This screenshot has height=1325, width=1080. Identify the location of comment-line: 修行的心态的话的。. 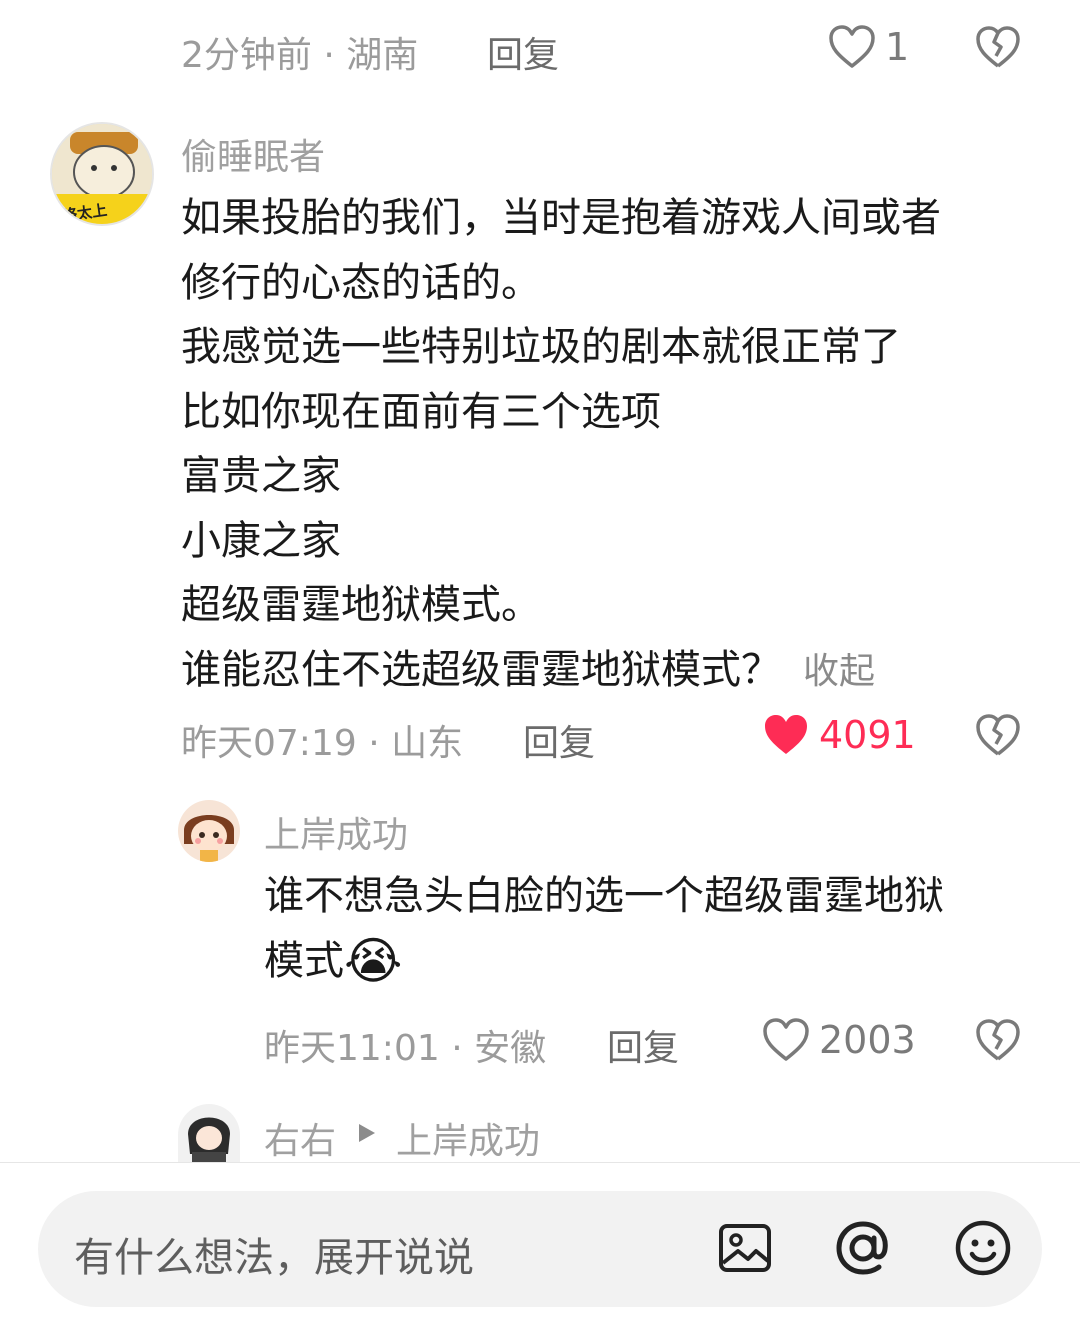
(361, 282).